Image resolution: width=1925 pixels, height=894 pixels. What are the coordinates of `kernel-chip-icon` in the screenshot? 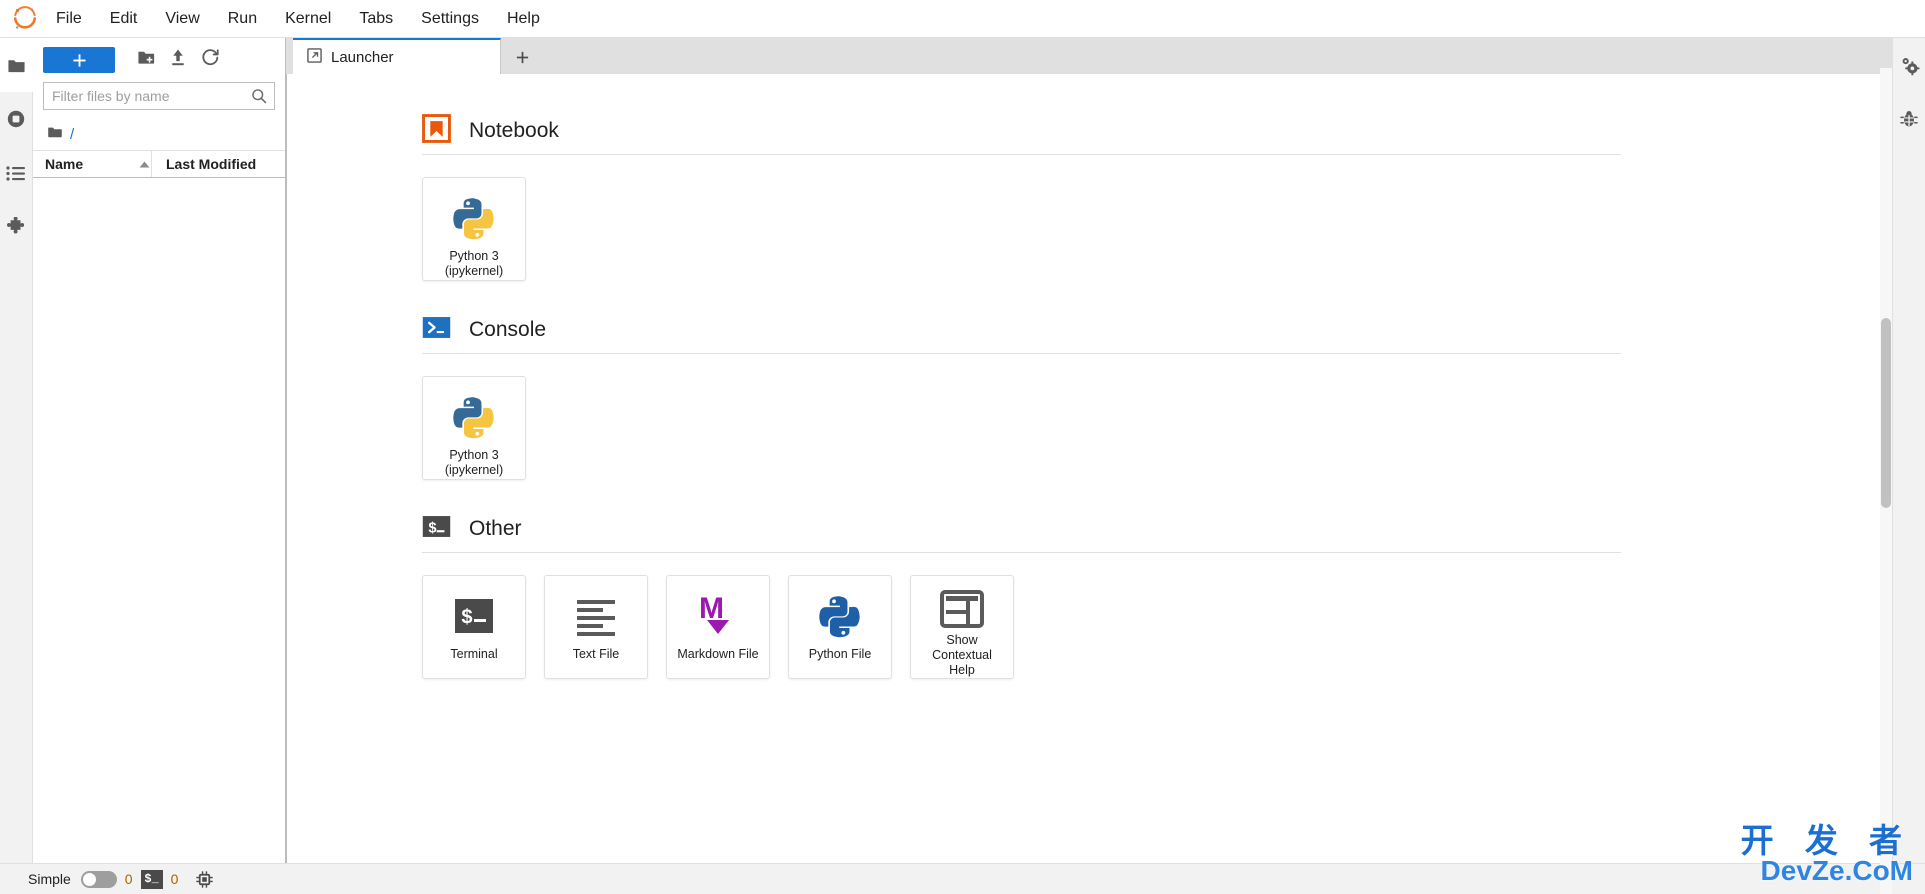 It's located at (204, 879).